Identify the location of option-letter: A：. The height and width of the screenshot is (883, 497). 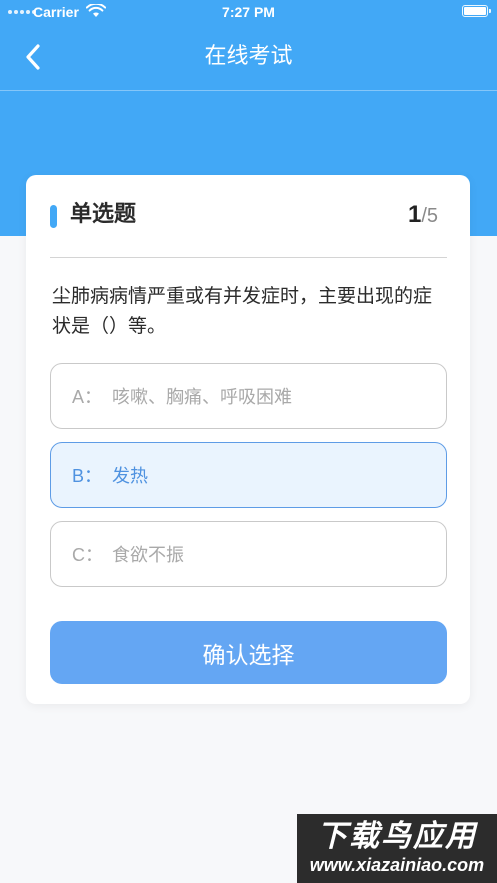
(87, 397).